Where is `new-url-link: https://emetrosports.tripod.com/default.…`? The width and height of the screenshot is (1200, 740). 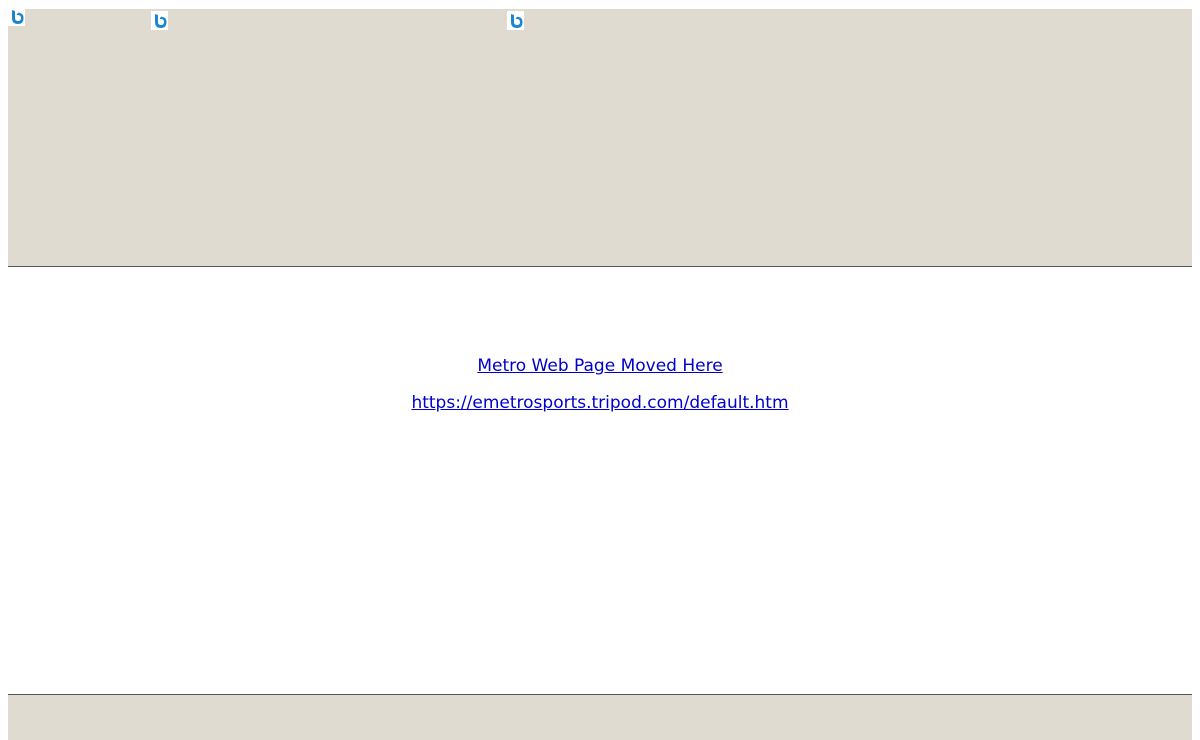 new-url-link: https://emetrosports.tripod.com/default.… is located at coordinates (600, 403).